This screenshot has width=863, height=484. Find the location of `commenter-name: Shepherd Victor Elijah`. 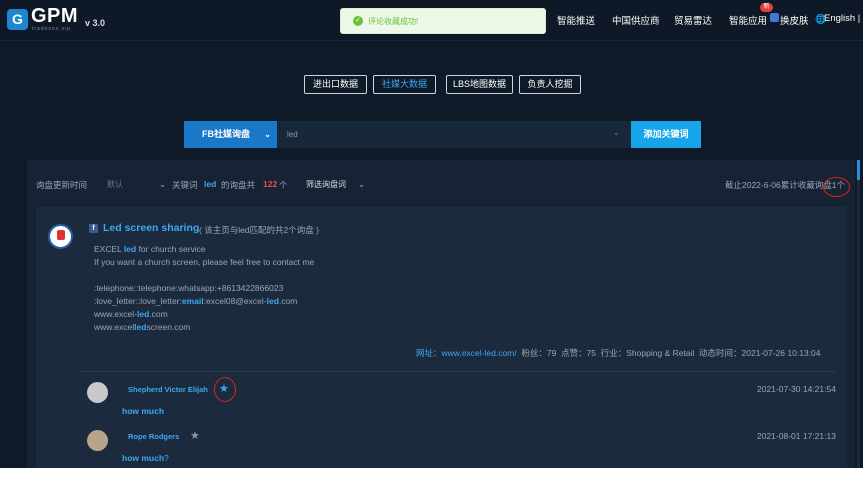

commenter-name: Shepherd Victor Elijah is located at coordinates (168, 389).